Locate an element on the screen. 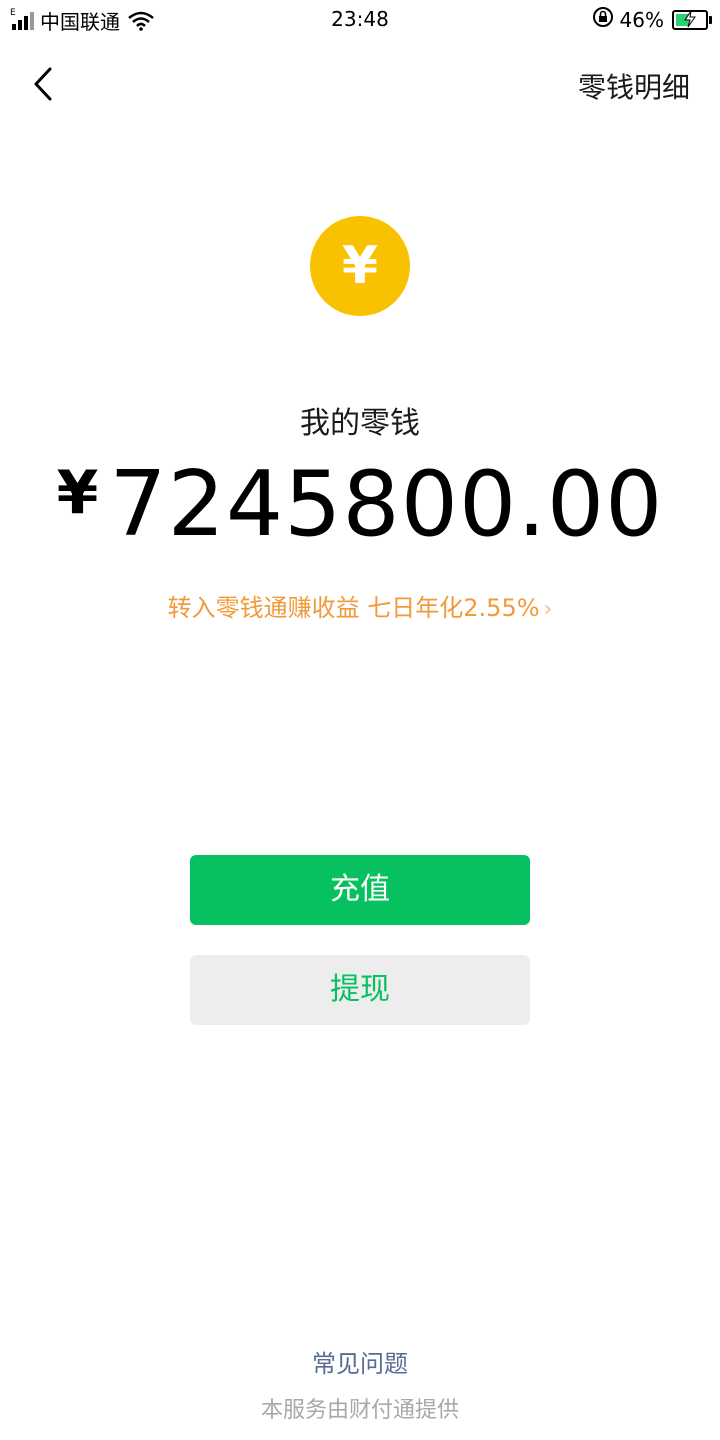  lingqiantong-promo-link: 转入零钱通赚收益 七日年化2.55% › is located at coordinates (360, 605).